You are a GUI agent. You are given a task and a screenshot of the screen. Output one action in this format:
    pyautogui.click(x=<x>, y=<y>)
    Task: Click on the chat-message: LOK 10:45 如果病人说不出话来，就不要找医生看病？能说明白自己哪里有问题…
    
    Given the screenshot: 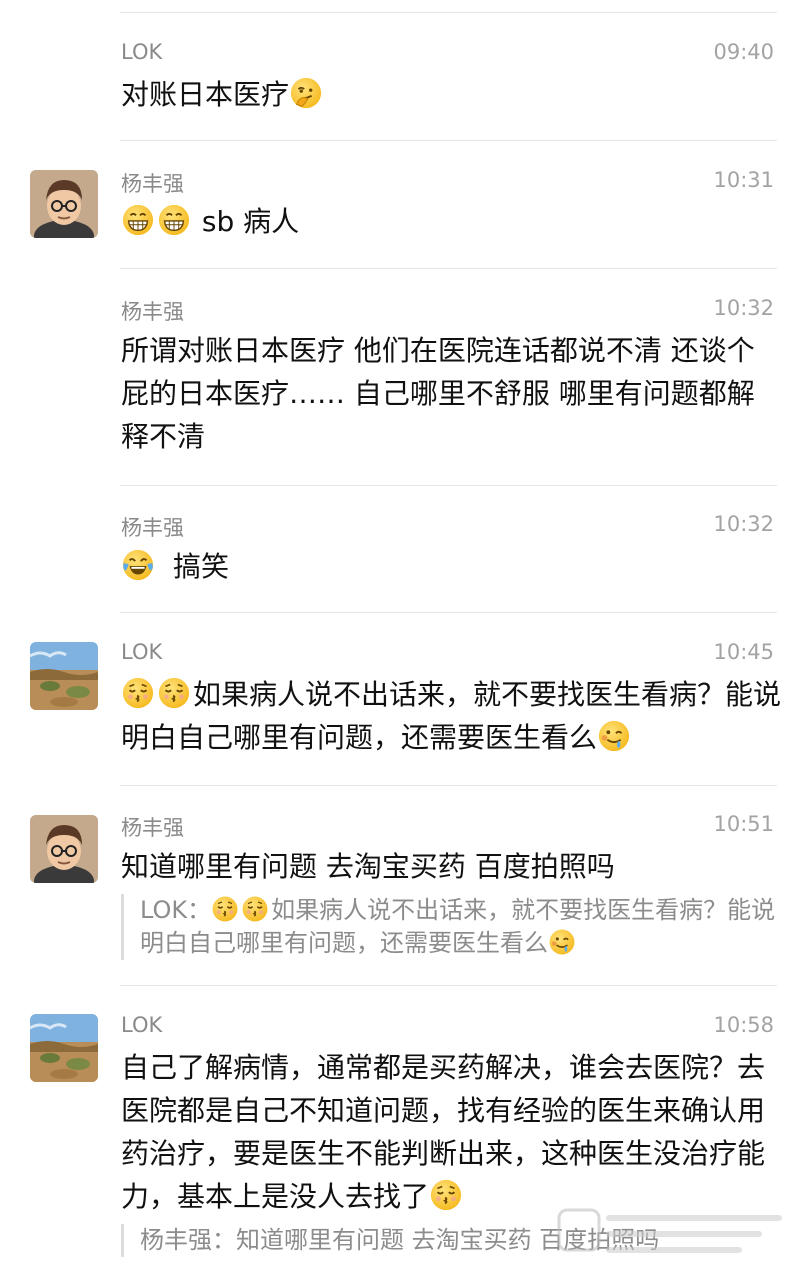 What is the action you would take?
    pyautogui.click(x=403, y=699)
    